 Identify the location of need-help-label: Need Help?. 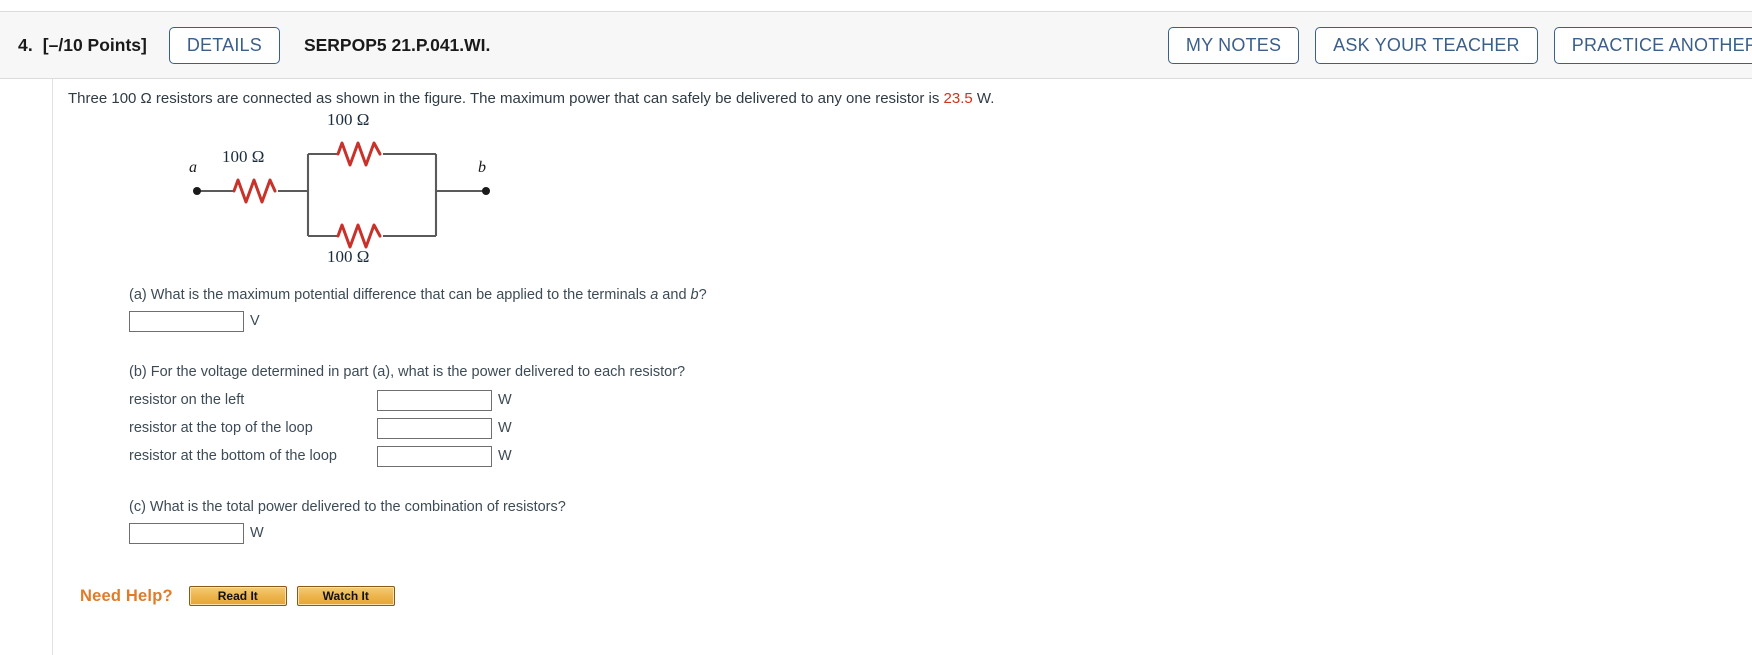
(126, 595).